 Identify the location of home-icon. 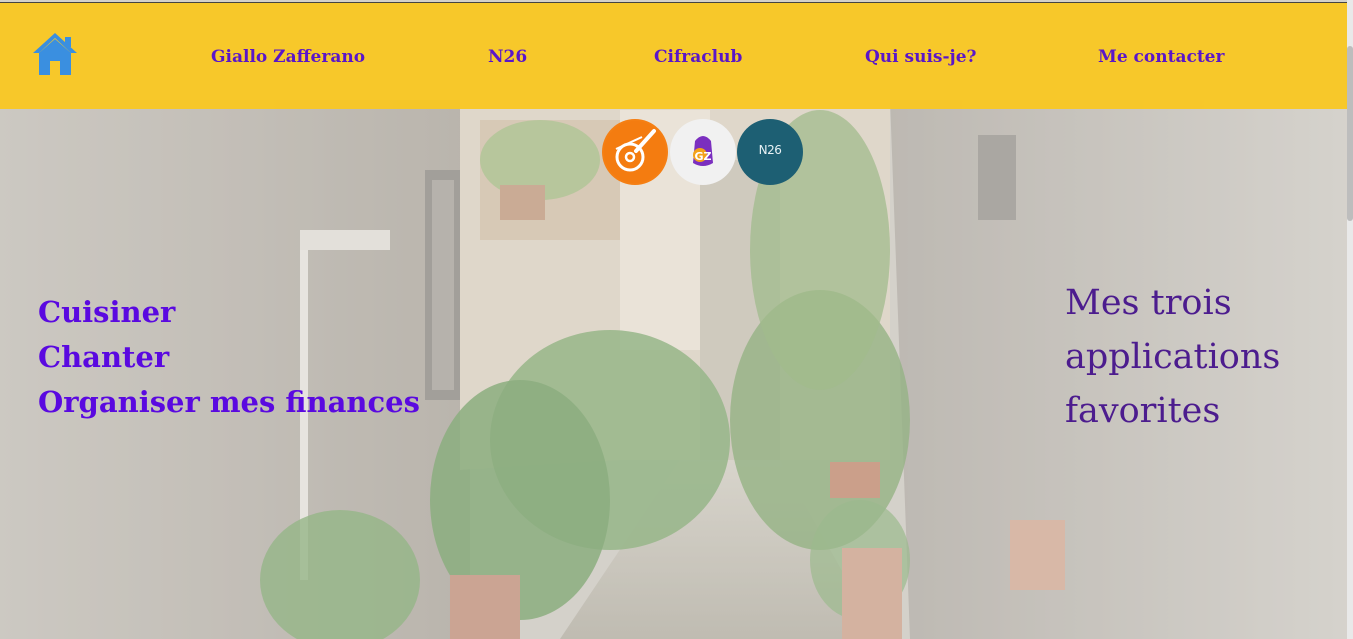
(55, 54).